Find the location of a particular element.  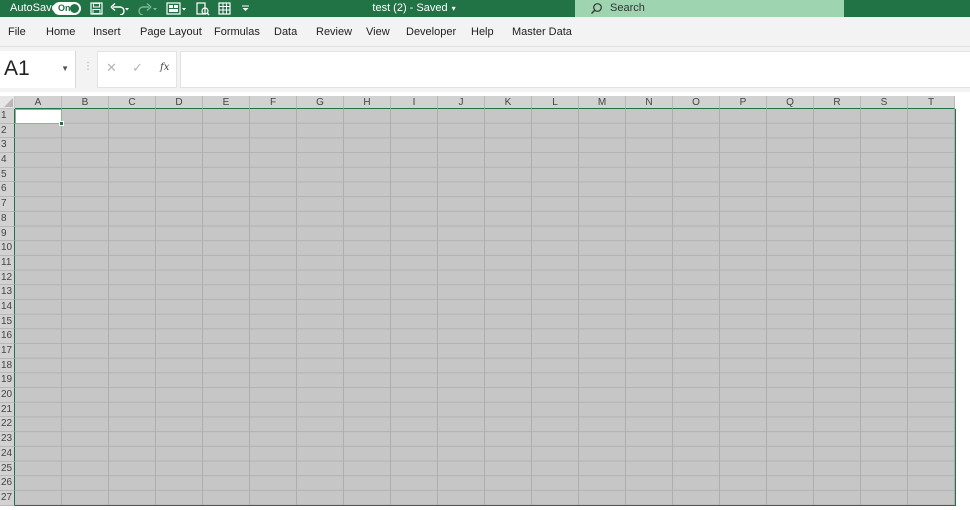

fill-handle is located at coordinates (61, 123).